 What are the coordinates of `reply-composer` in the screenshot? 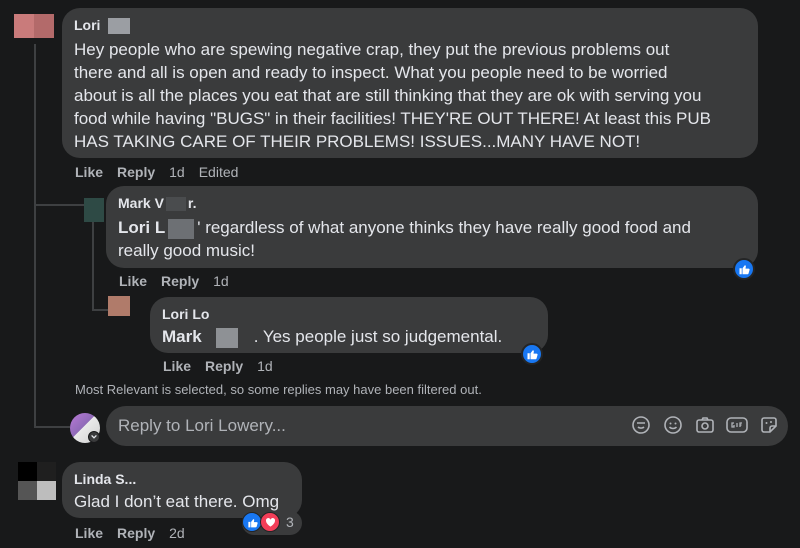 It's located at (447, 426).